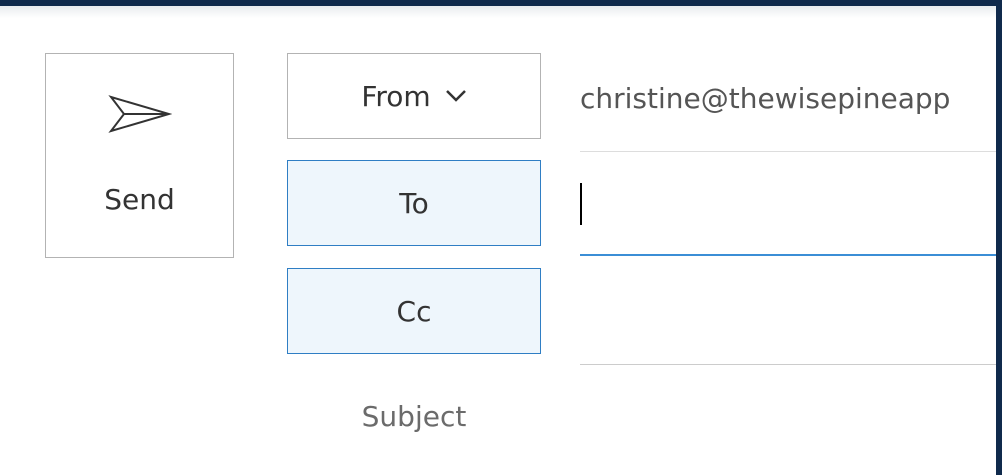  I want to click on window-right-edge, so click(999, 240).